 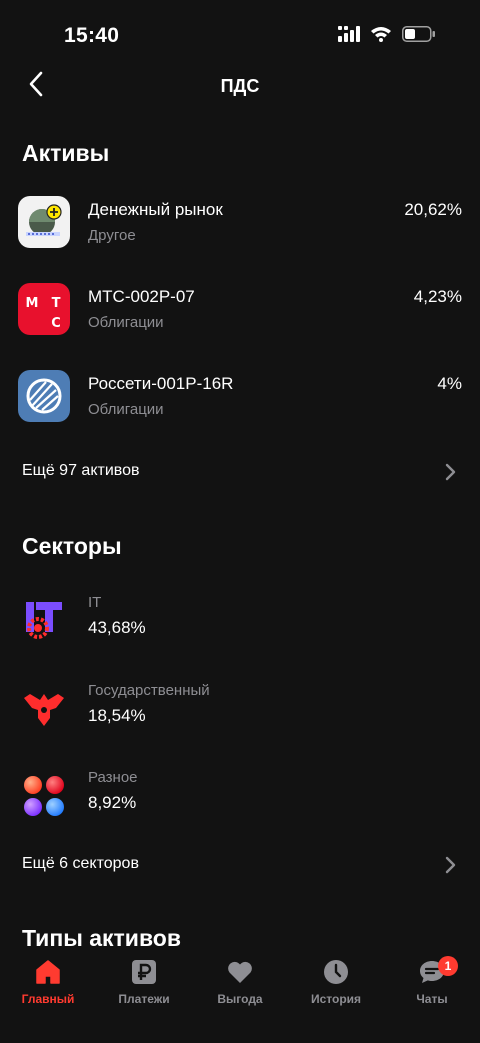 What do you see at coordinates (44, 222) in the screenshot?
I see `money-market-icon` at bounding box center [44, 222].